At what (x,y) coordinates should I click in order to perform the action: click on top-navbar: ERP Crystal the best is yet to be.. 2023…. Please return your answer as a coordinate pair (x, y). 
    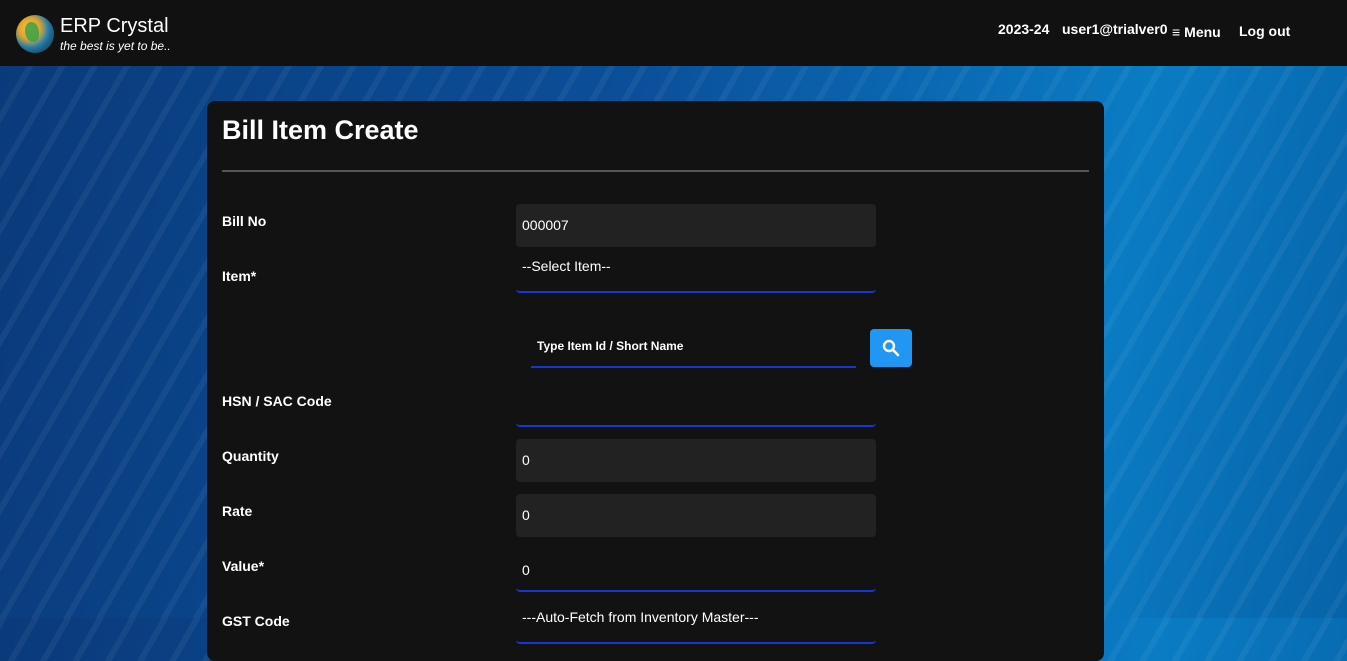
    Looking at the image, I should click on (673, 33).